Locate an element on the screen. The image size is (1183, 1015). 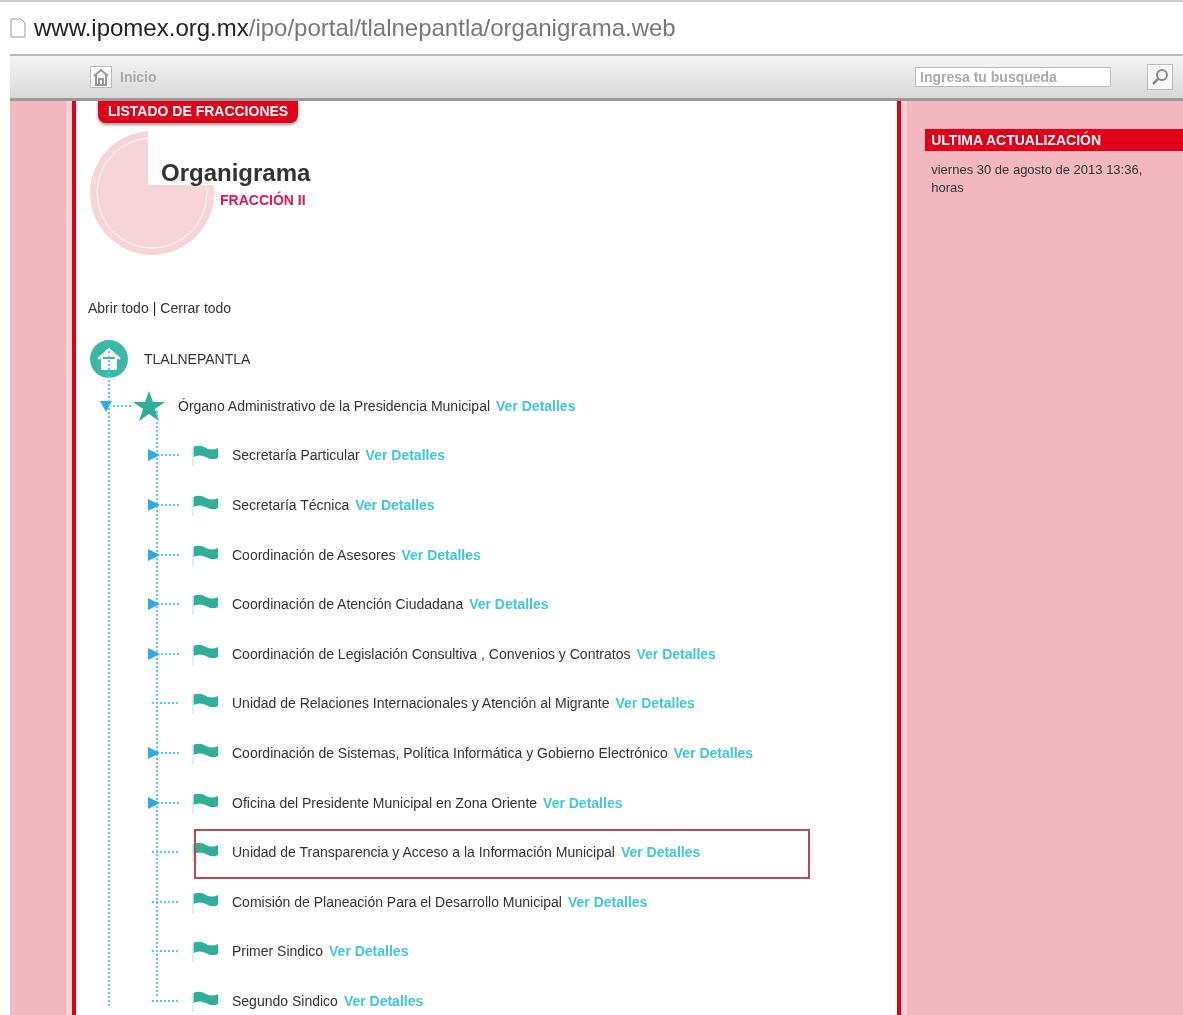
close-all-link: Cerrar todo is located at coordinates (196, 308).